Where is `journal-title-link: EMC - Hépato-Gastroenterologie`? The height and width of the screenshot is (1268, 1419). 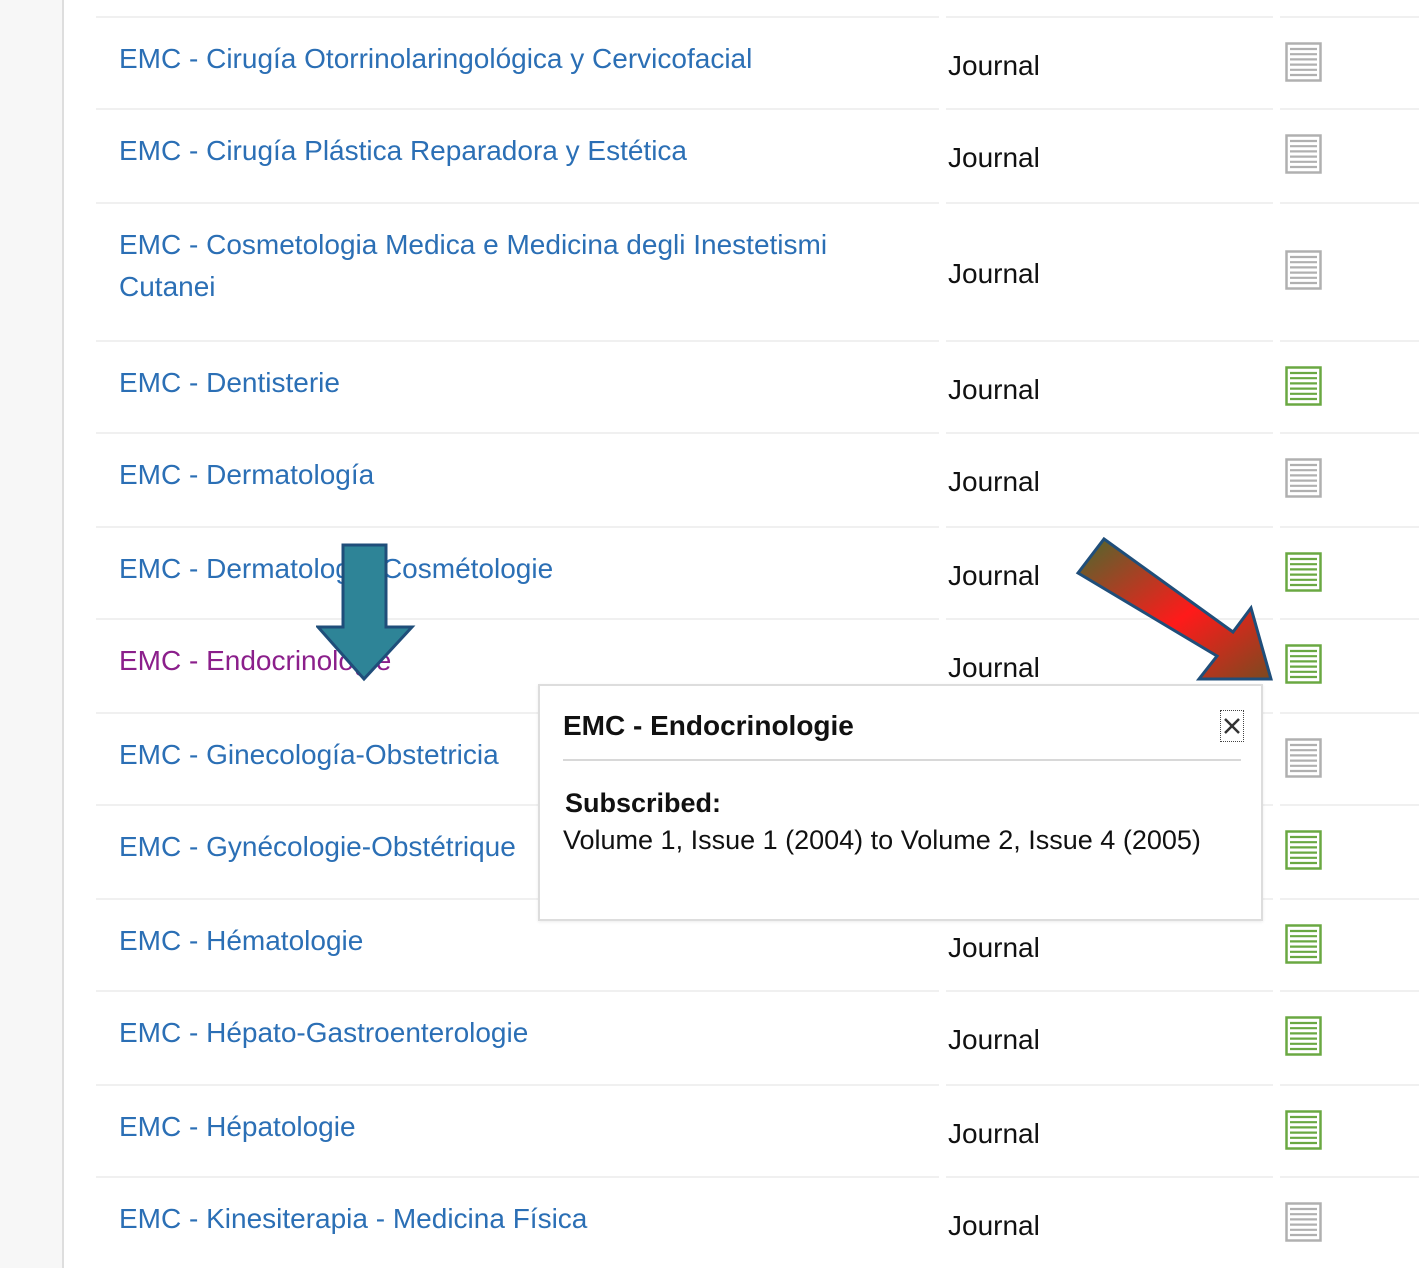
journal-title-link: EMC - Hépato-Gastroenterologie is located at coordinates (499, 1033).